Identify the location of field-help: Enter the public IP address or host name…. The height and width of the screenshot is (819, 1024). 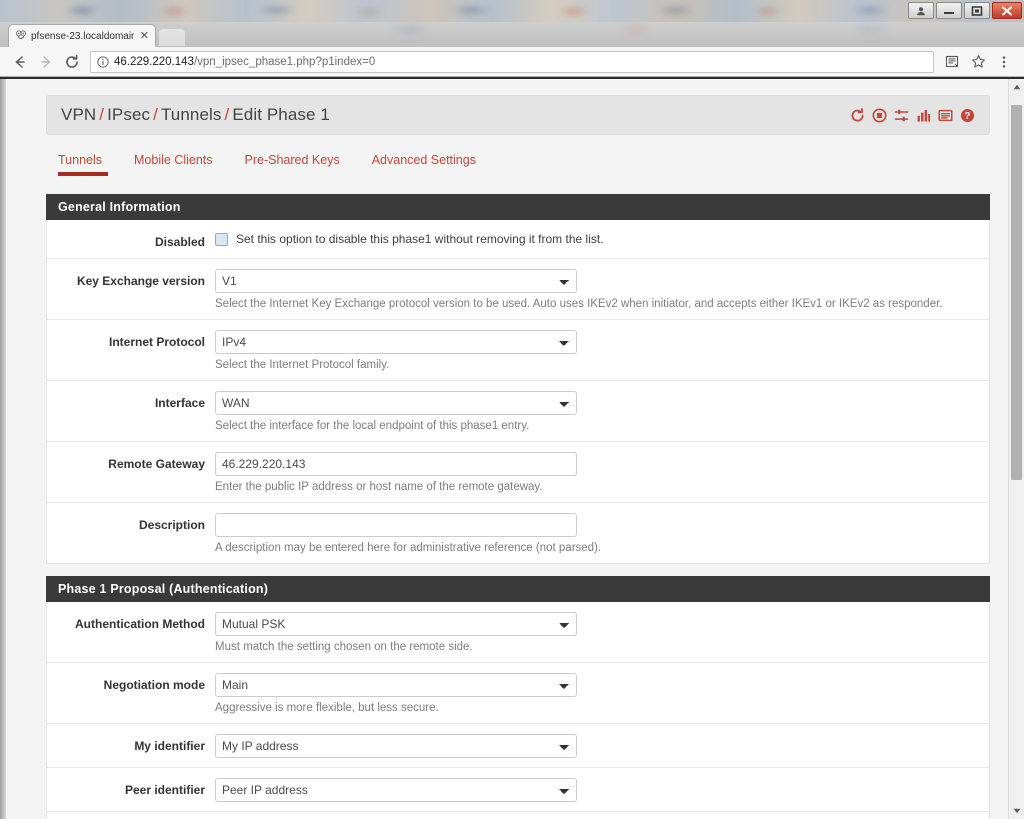
(379, 487).